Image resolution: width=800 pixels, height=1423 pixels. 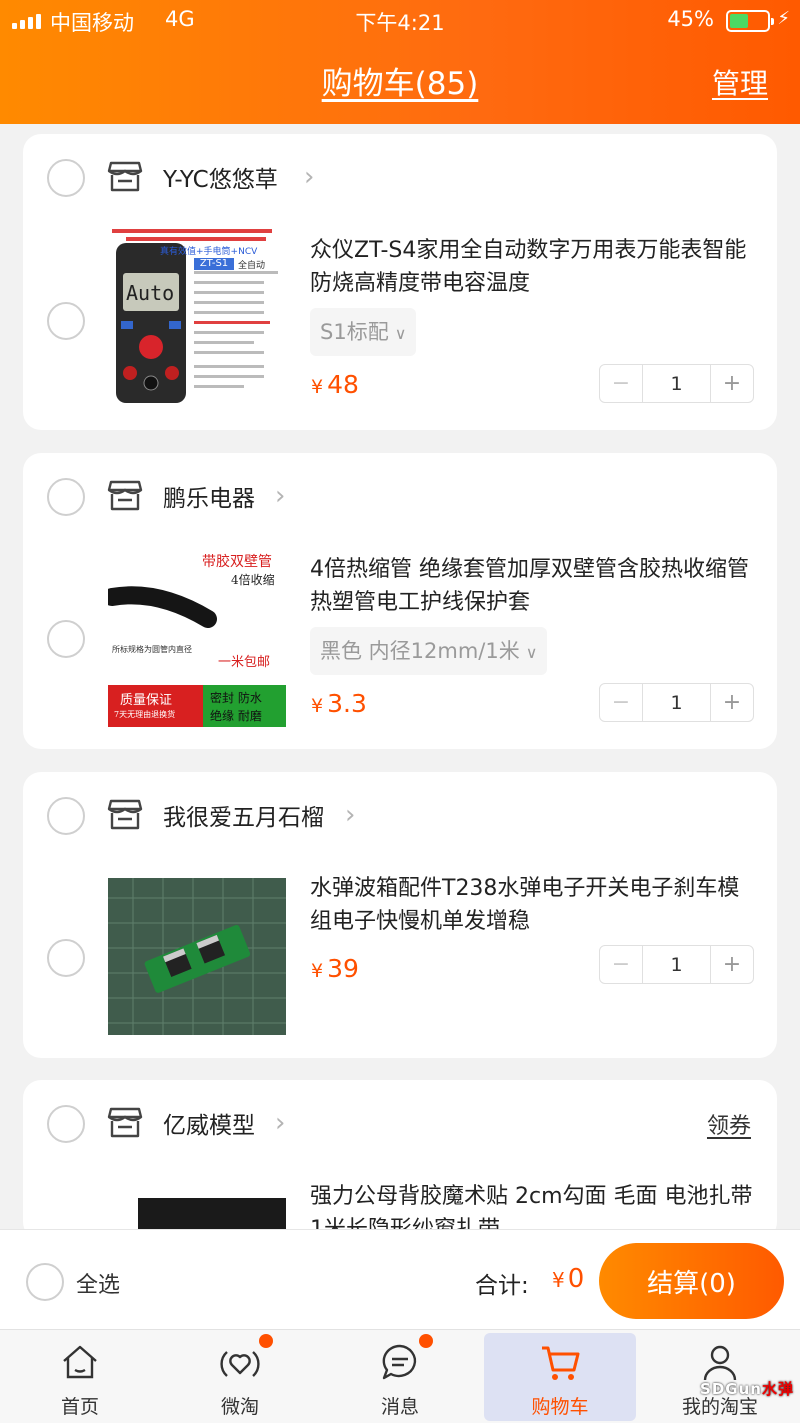 I want to click on product-price: ¥39, so click(x=335, y=968).